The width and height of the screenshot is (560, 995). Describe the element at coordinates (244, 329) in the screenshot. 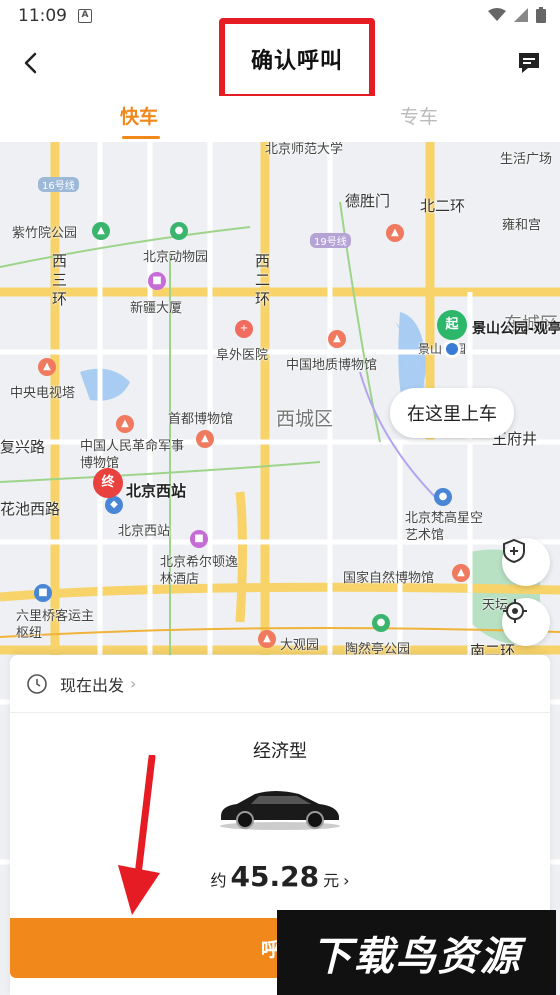

I see `hospital-icon: +` at that location.